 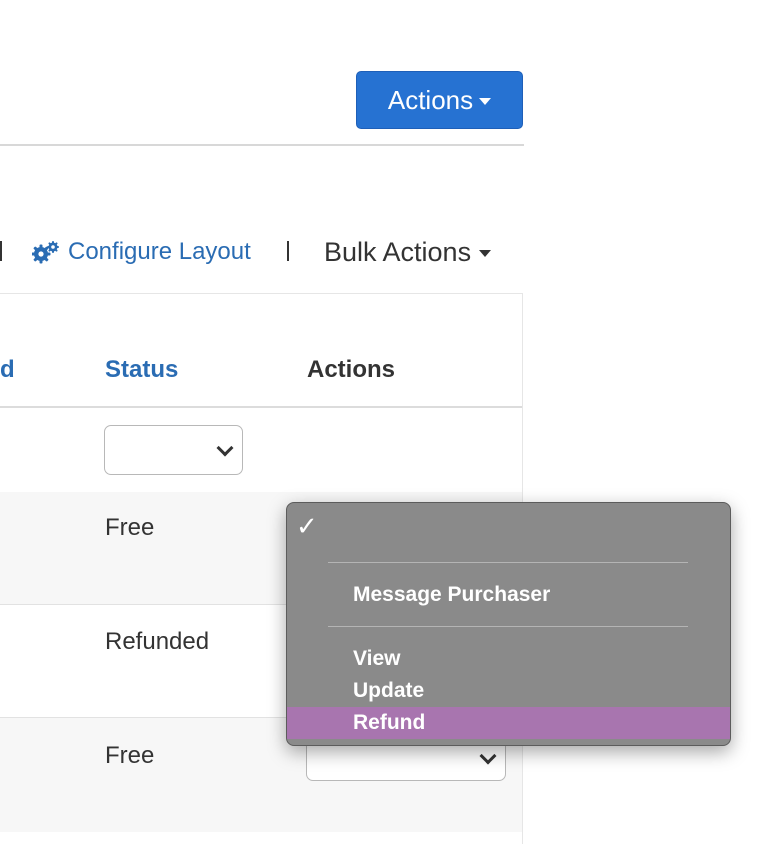 I want to click on column-header-status: Status, so click(x=141, y=370).